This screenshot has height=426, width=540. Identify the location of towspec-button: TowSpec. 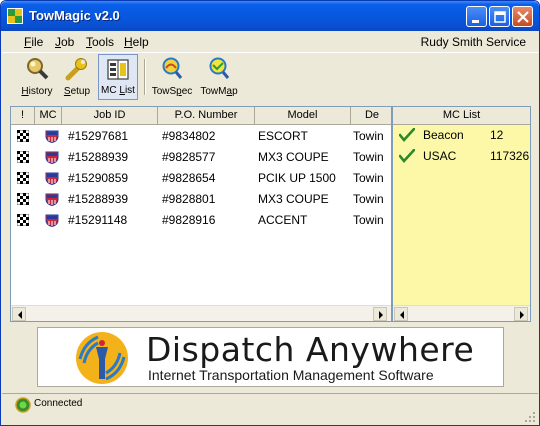
(172, 77).